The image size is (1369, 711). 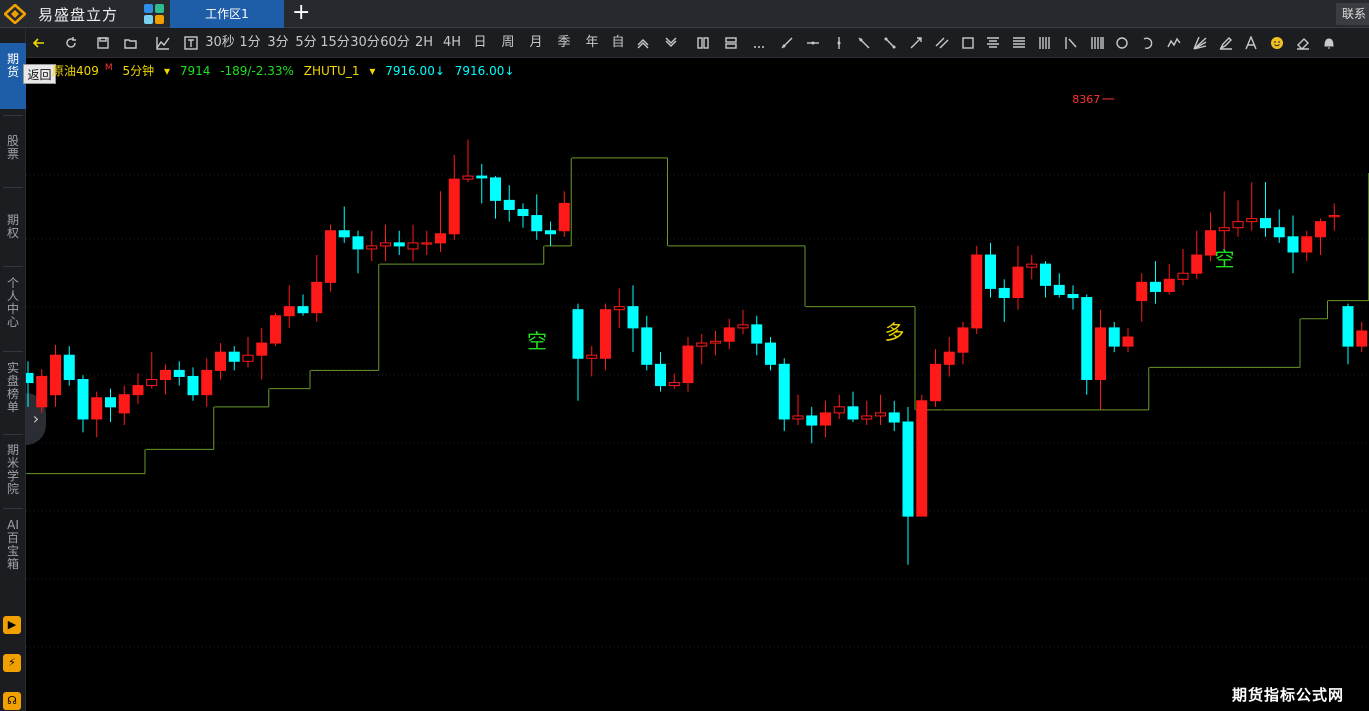 I want to click on contact-button: 联系, so click(x=1352, y=14).